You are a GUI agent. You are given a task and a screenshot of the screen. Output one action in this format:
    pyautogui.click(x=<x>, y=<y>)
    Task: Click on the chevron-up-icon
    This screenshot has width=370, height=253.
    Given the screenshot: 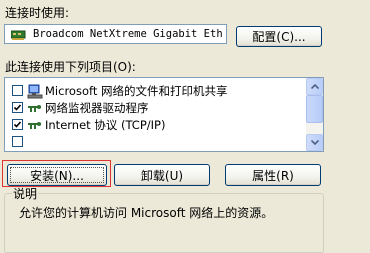 What is the action you would take?
    pyautogui.click(x=314, y=86)
    